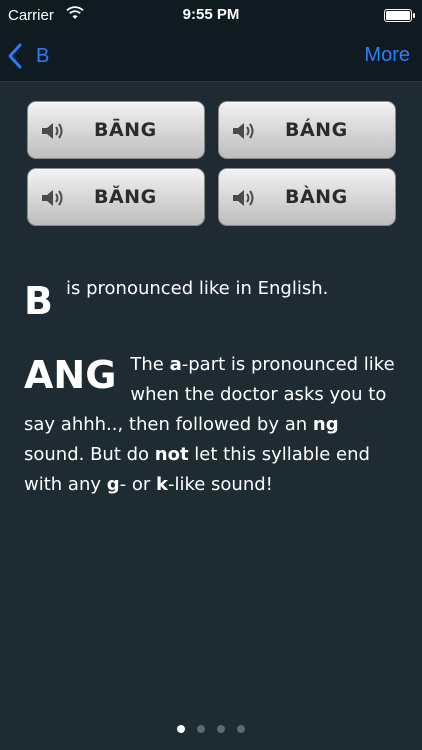 The width and height of the screenshot is (422, 750). Describe the element at coordinates (211, 729) in the screenshot. I see `page-control` at that location.